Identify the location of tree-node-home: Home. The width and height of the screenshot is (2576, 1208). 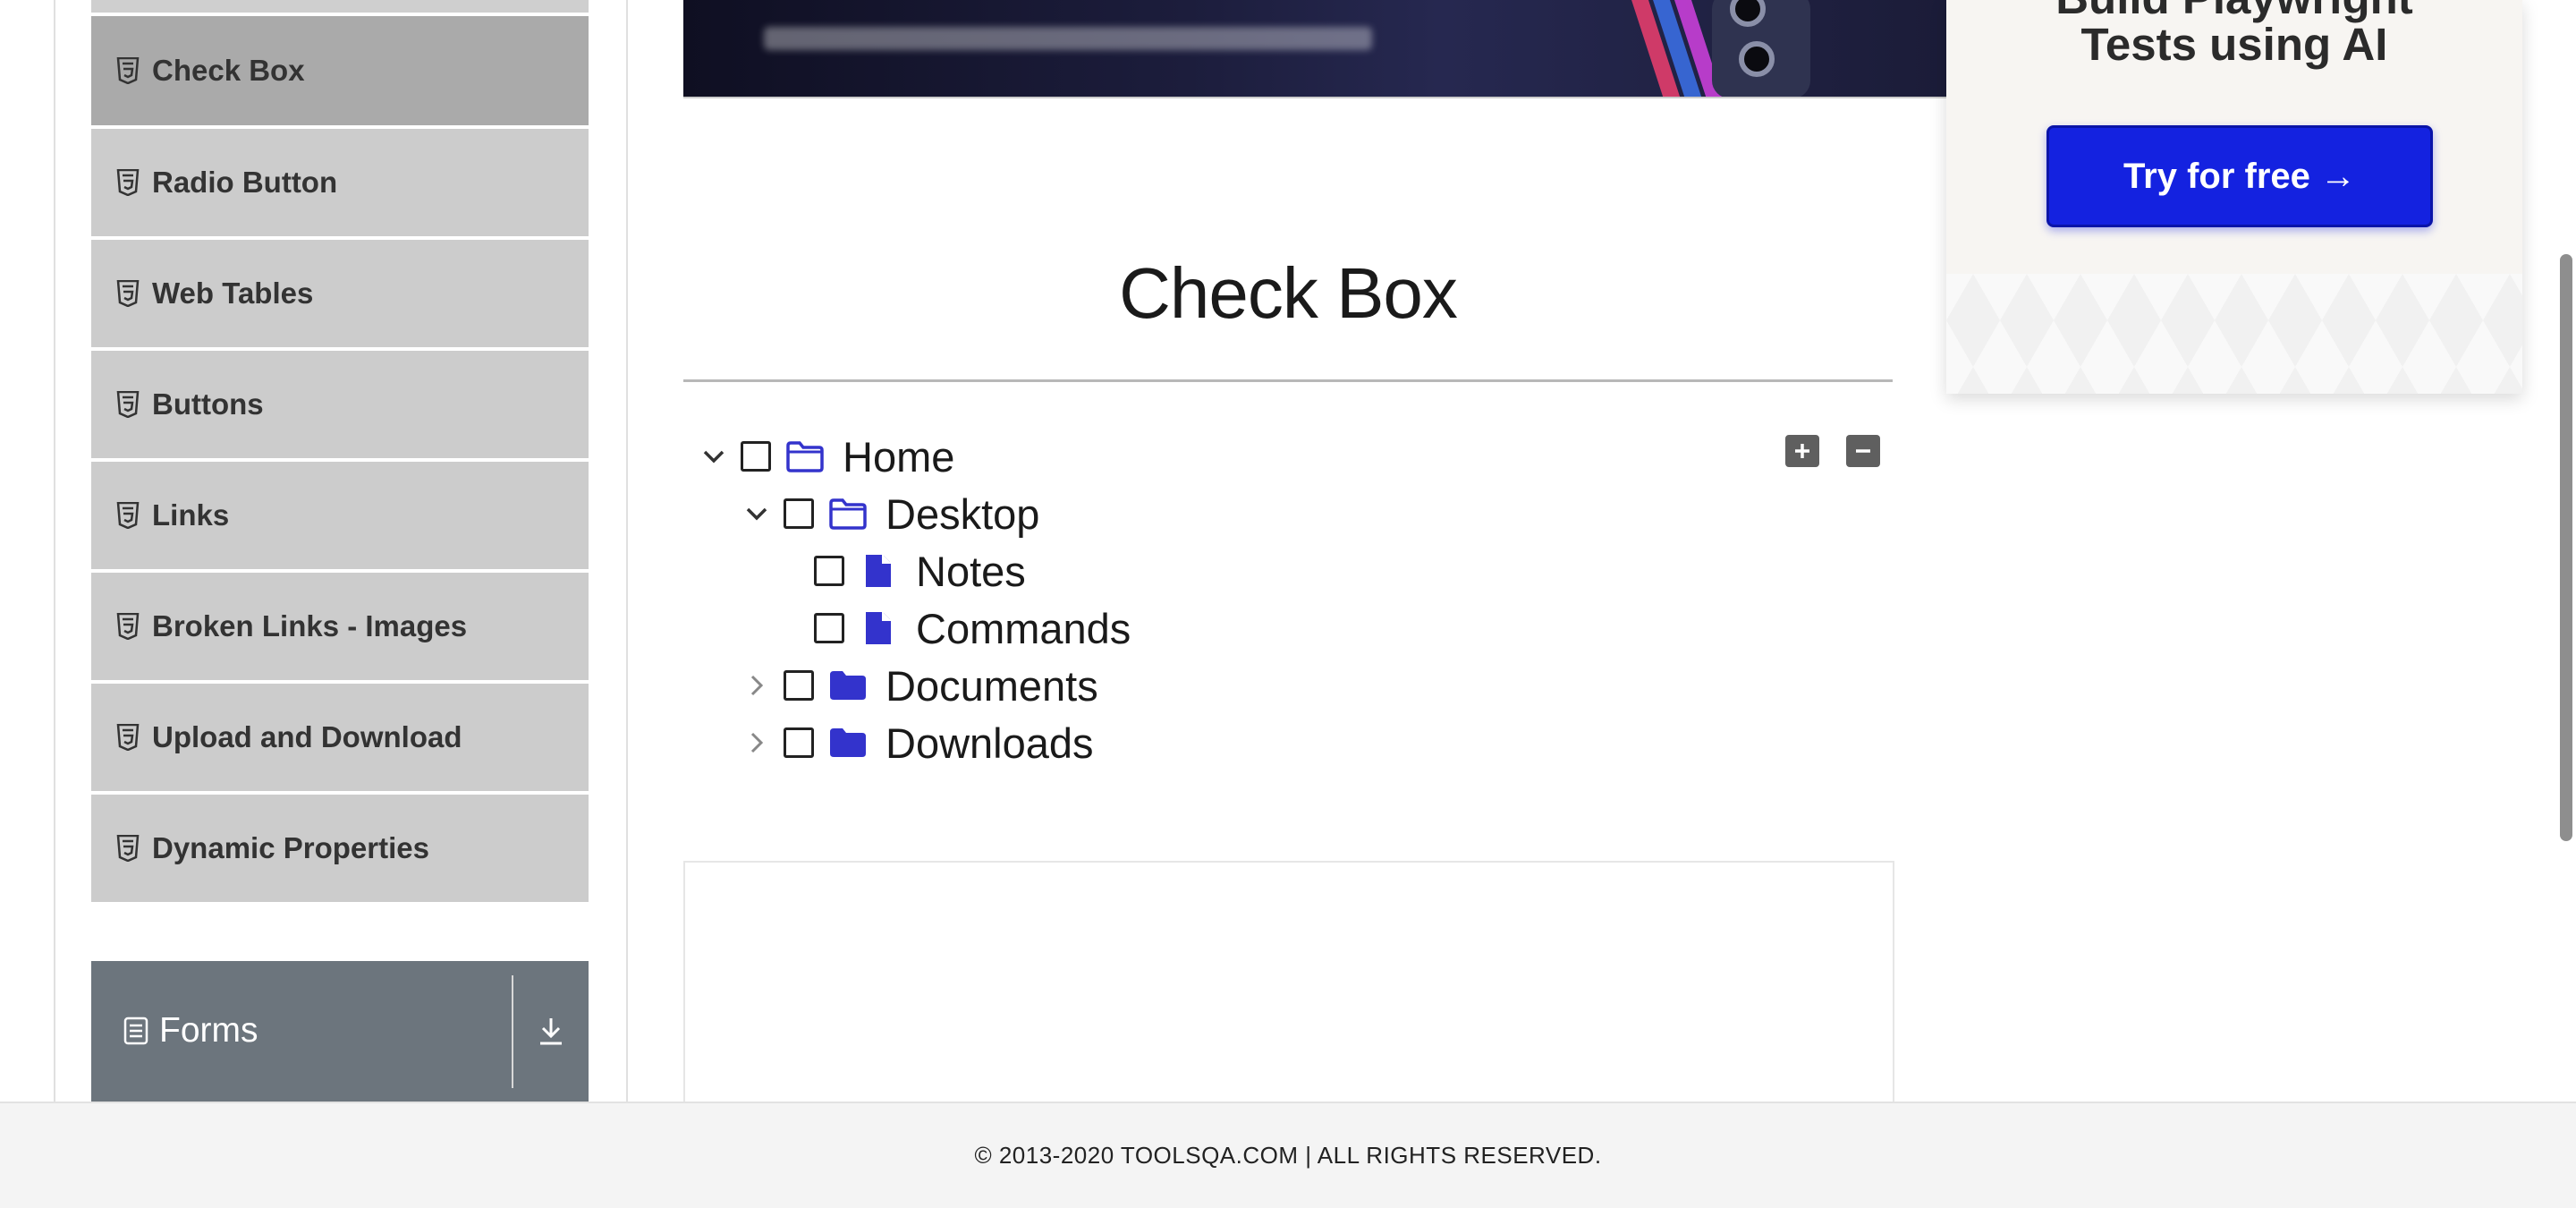
(825, 456).